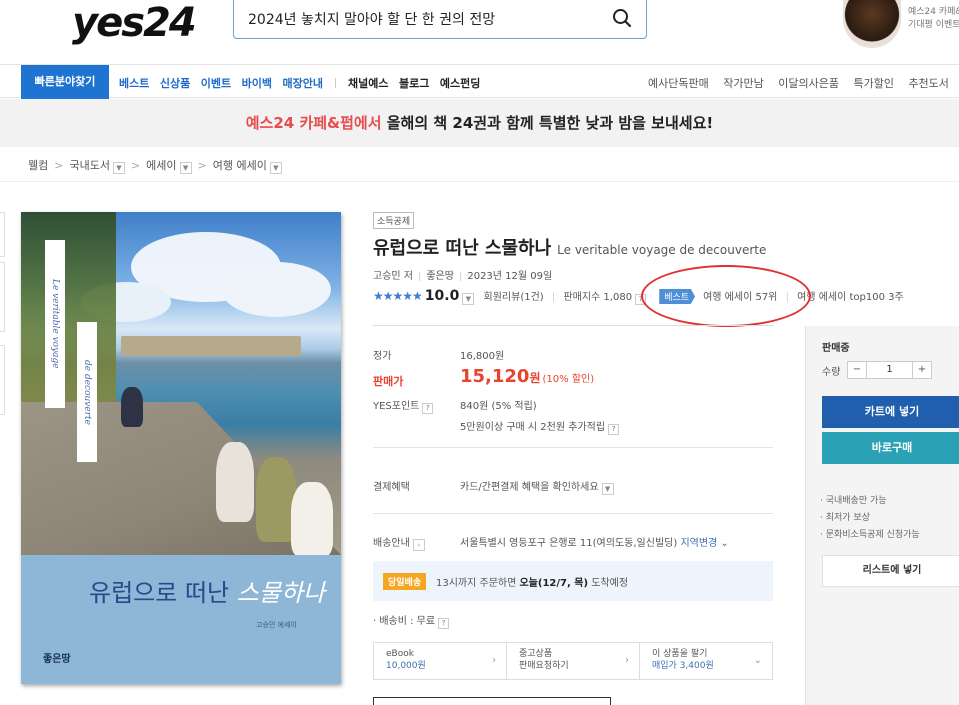 Image resolution: width=959 pixels, height=705 pixels. What do you see at coordinates (845, 518) in the screenshot?
I see `note-lowest-price: · 최저가 보상` at bounding box center [845, 518].